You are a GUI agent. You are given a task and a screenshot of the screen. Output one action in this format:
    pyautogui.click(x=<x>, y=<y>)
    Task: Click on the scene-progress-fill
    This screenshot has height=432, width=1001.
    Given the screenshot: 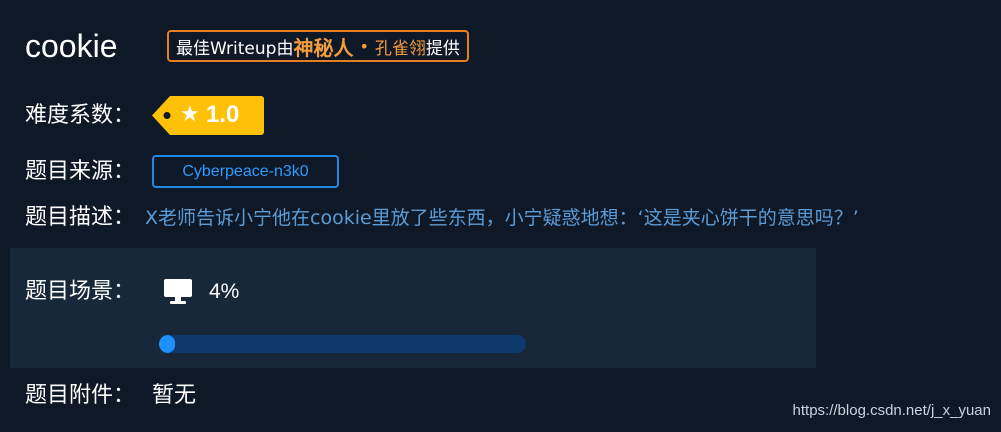 What is the action you would take?
    pyautogui.click(x=167, y=344)
    